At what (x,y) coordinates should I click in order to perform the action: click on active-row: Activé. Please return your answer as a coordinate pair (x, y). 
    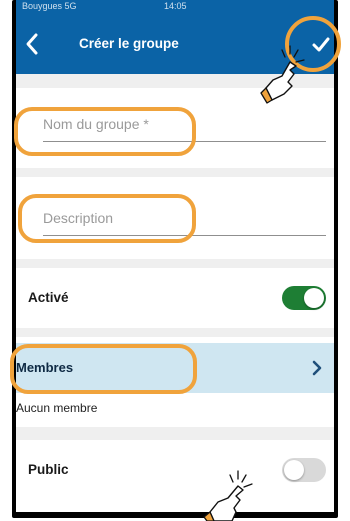
    Looking at the image, I should click on (175, 298).